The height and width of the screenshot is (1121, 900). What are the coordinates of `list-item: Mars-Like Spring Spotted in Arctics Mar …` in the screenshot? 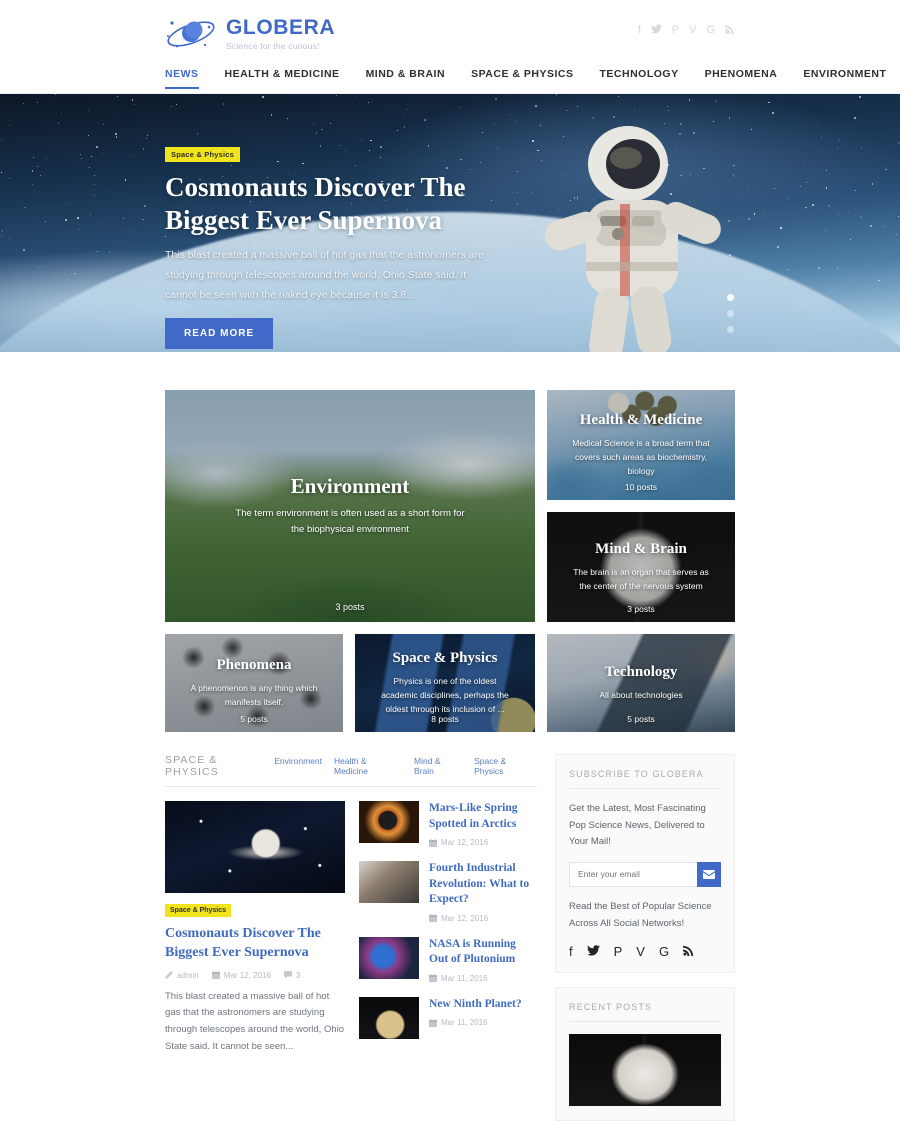 It's located at (448, 824).